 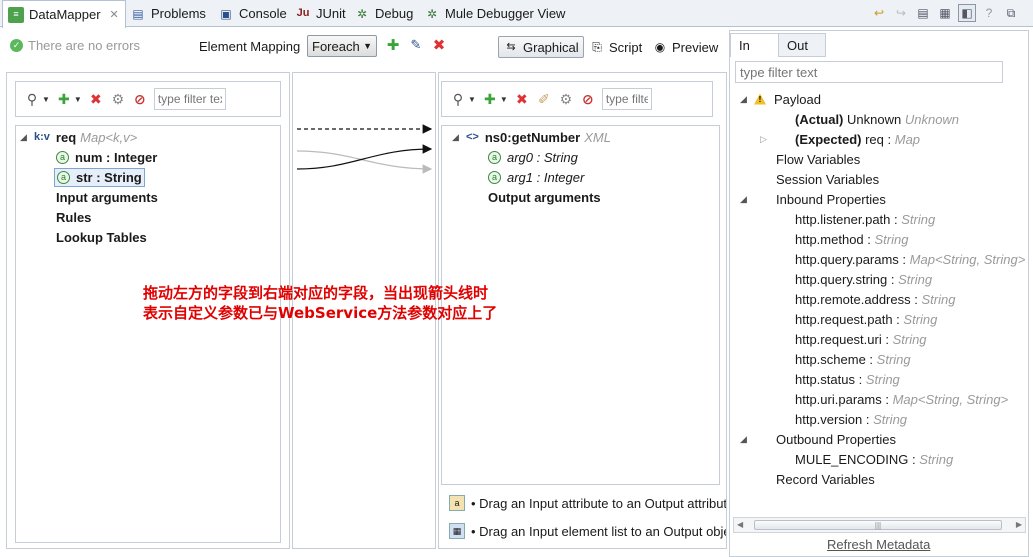 I want to click on scrollbar-thumb: |||, so click(x=878, y=525).